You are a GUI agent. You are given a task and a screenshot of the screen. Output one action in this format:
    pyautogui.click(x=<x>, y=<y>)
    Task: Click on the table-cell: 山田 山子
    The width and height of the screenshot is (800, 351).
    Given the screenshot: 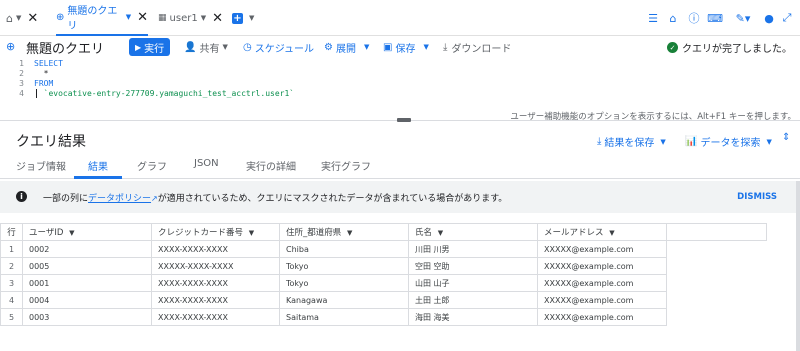 What is the action you would take?
    pyautogui.click(x=473, y=283)
    